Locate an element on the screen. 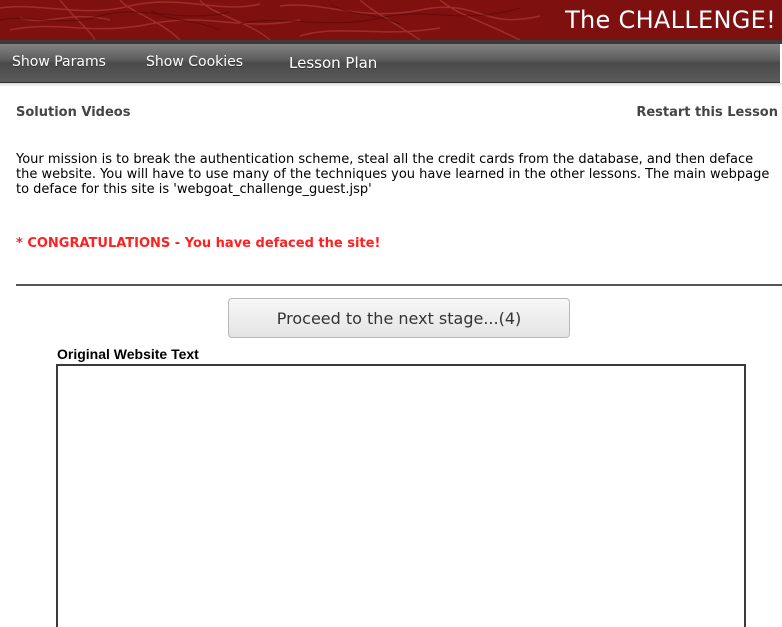 The image size is (782, 627). solution-videos-link: Solution Videos is located at coordinates (73, 112).